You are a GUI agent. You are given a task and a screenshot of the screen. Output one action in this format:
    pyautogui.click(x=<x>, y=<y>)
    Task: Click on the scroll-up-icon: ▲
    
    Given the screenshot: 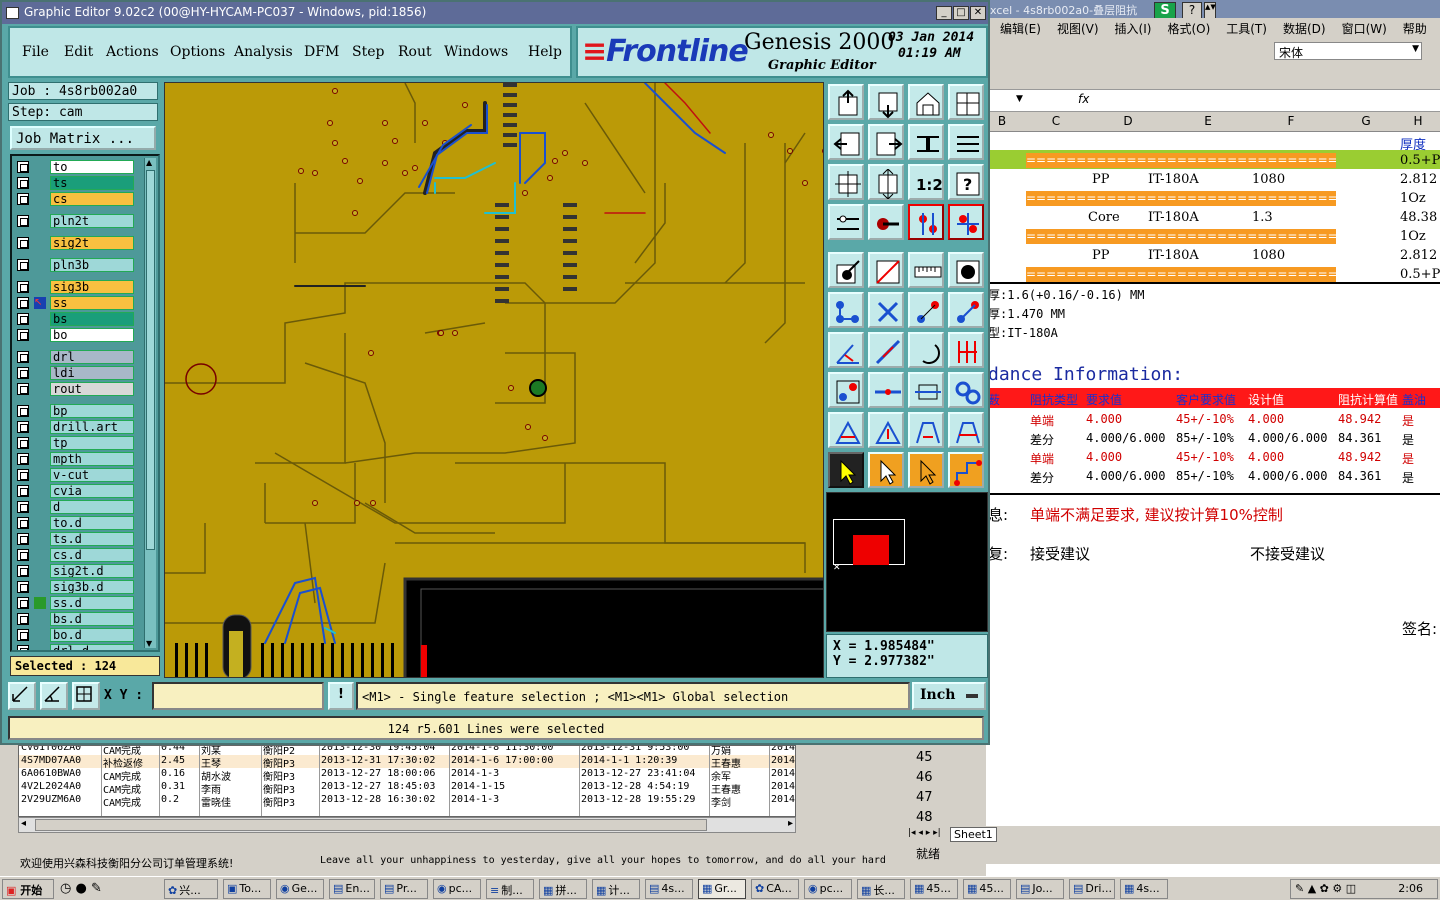 What is the action you would take?
    pyautogui.click(x=149, y=162)
    